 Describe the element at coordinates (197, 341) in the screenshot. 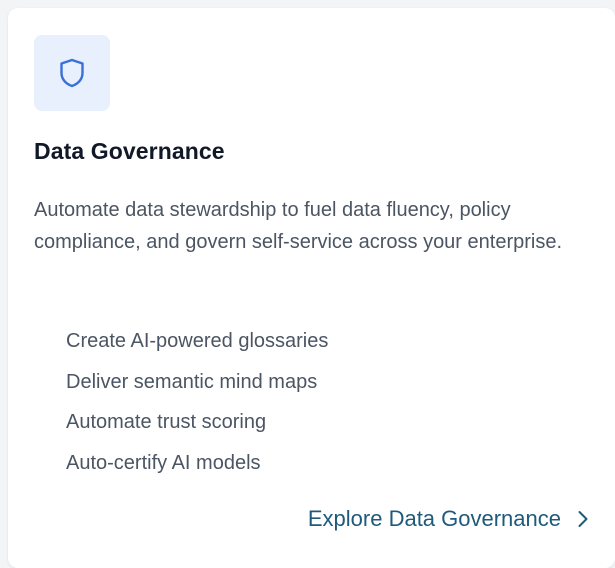

I see `feature-item: Create AI-powered glossaries` at that location.